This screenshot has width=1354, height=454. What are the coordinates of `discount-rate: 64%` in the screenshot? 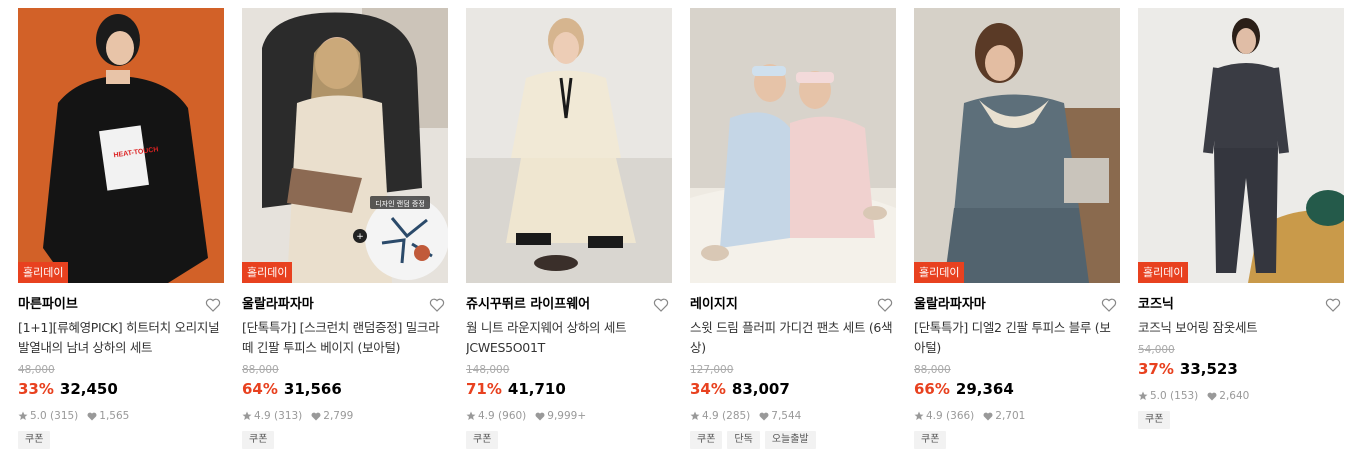 It's located at (260, 389).